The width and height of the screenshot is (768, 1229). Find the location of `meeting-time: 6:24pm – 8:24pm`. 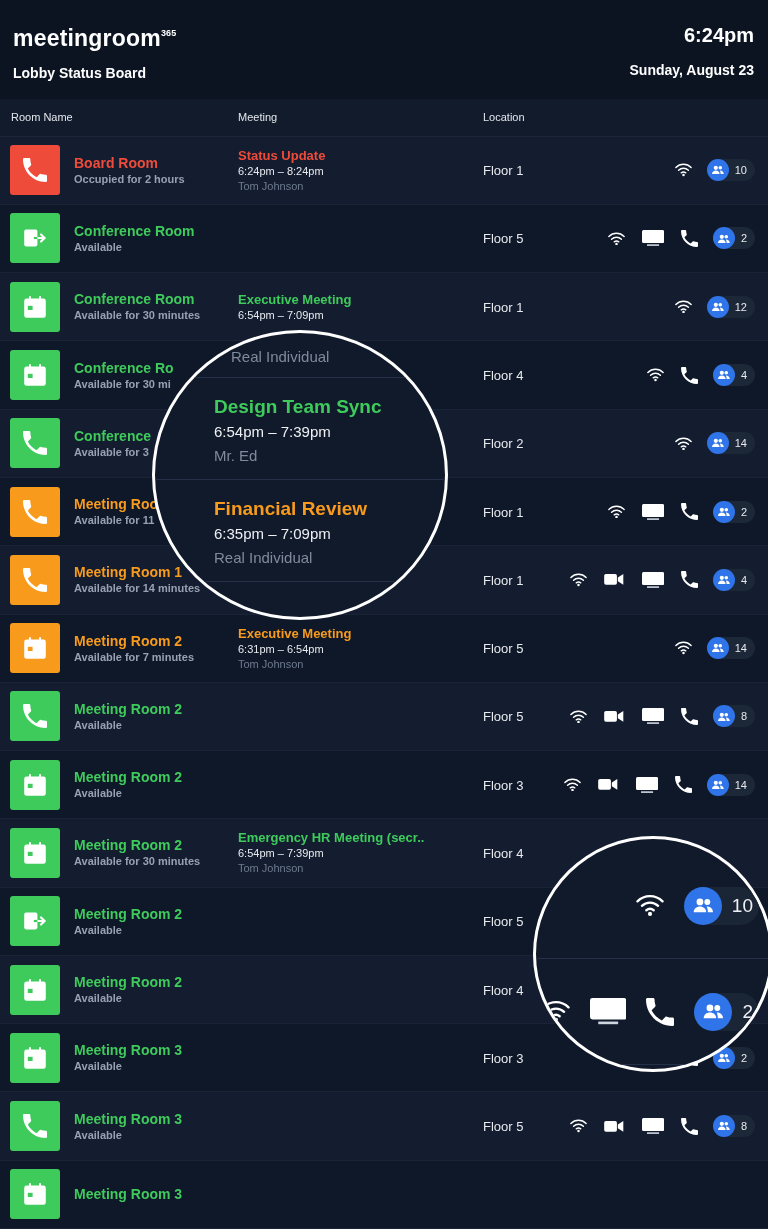

meeting-time: 6:24pm – 8:24pm is located at coordinates (281, 171).